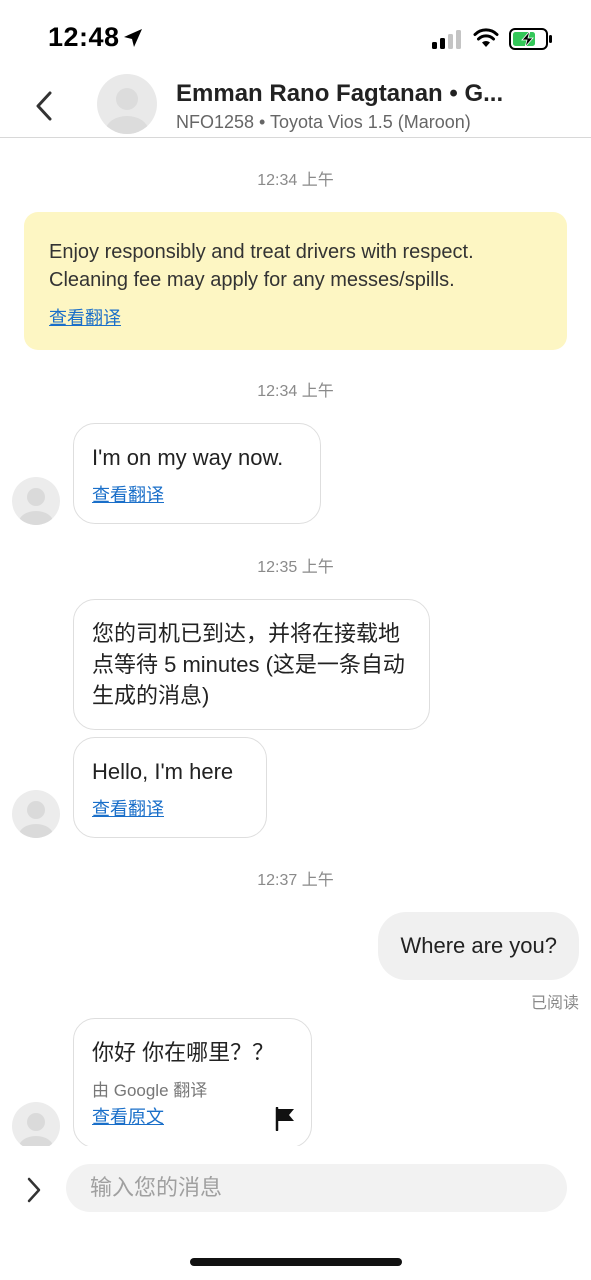  What do you see at coordinates (316, 1188) in the screenshot?
I see `message-input` at bounding box center [316, 1188].